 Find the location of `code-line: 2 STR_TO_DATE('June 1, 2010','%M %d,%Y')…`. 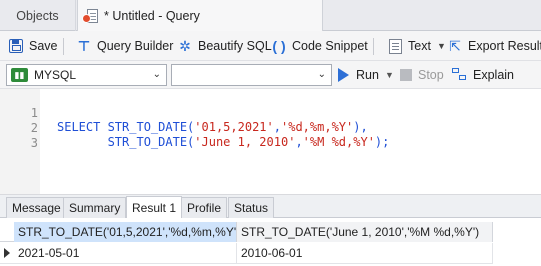

code-line: 2 STR_TO_DATE('June 1, 2010','%M %d,%Y')… is located at coordinates (195, 128).